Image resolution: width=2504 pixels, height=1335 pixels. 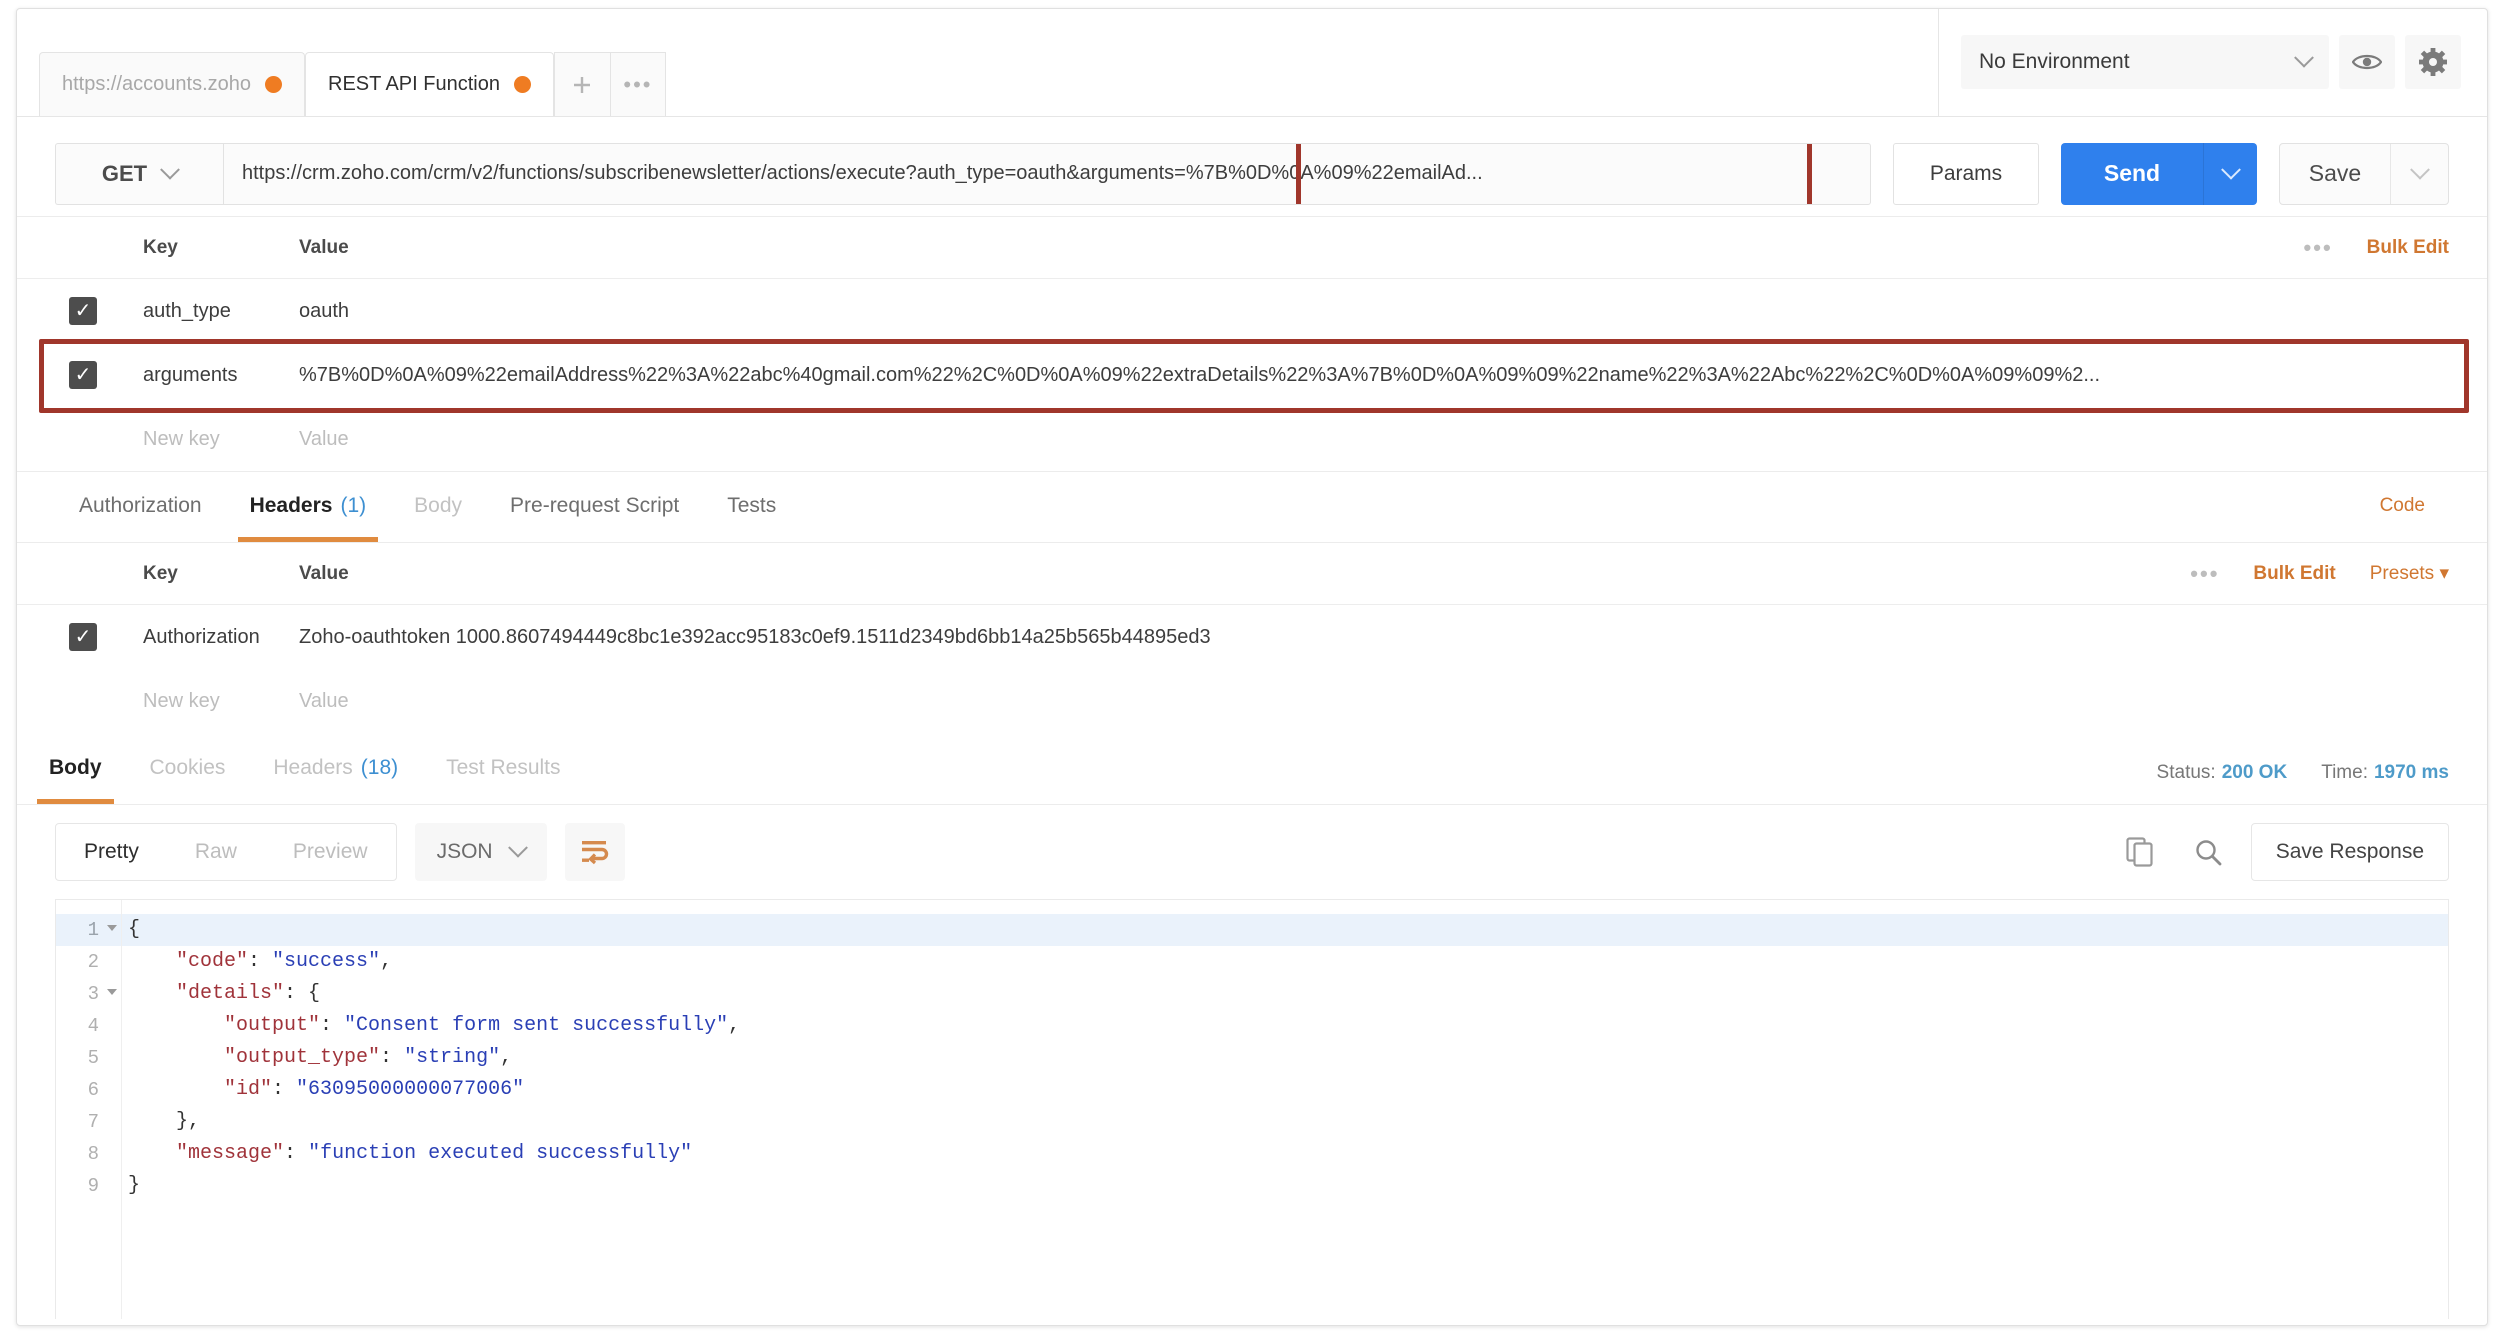 What do you see at coordinates (2433, 62) in the screenshot?
I see `settings-button` at bounding box center [2433, 62].